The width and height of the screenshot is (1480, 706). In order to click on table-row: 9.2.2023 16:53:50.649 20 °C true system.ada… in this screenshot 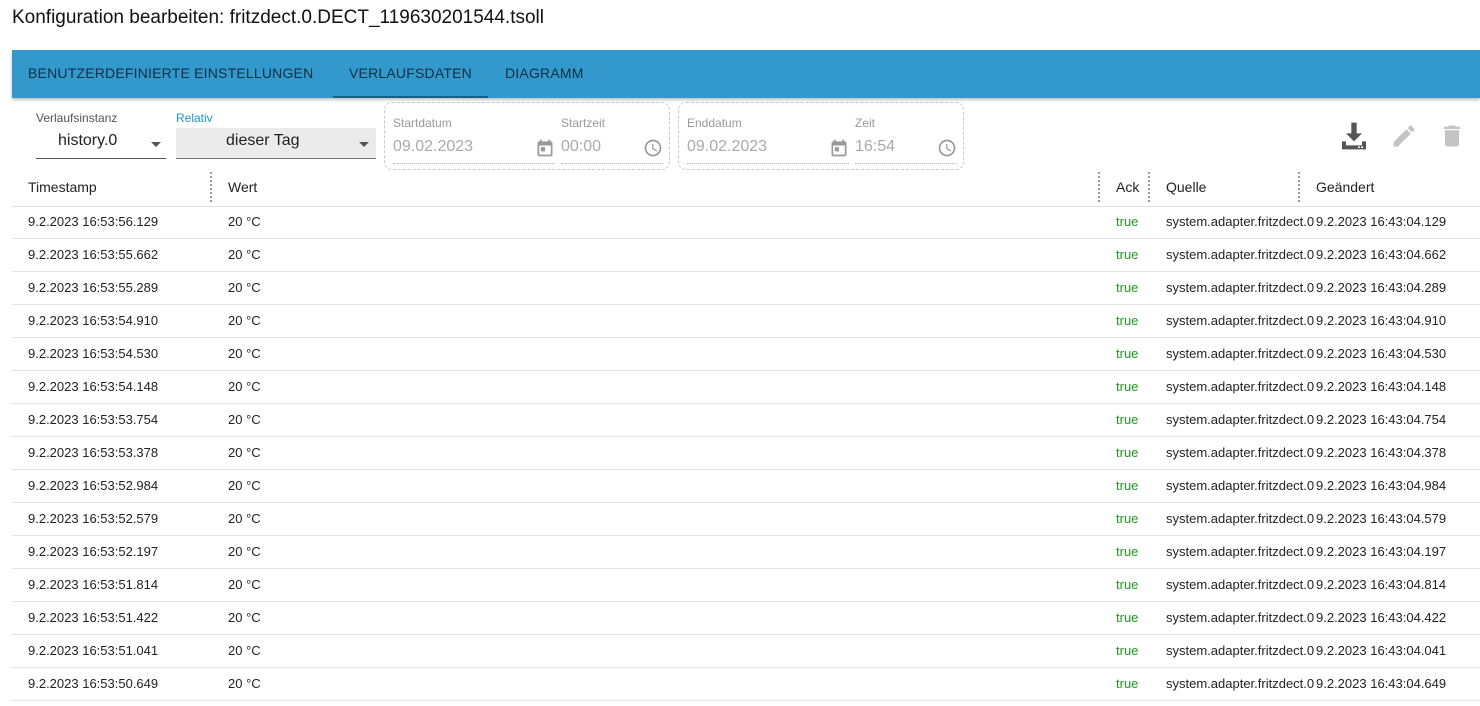, I will do `click(746, 684)`.